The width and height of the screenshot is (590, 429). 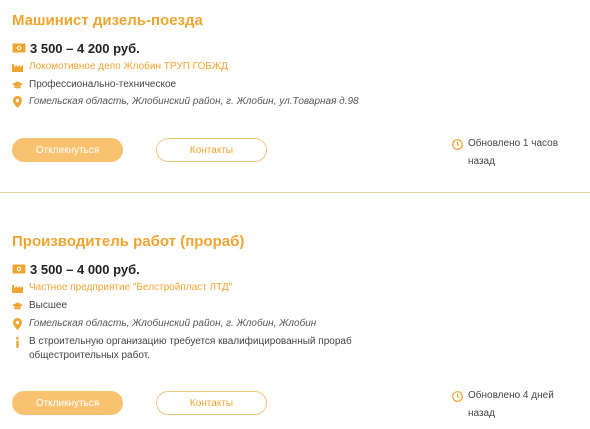 I want to click on education-row: Профессионально-техническое, so click(x=94, y=85).